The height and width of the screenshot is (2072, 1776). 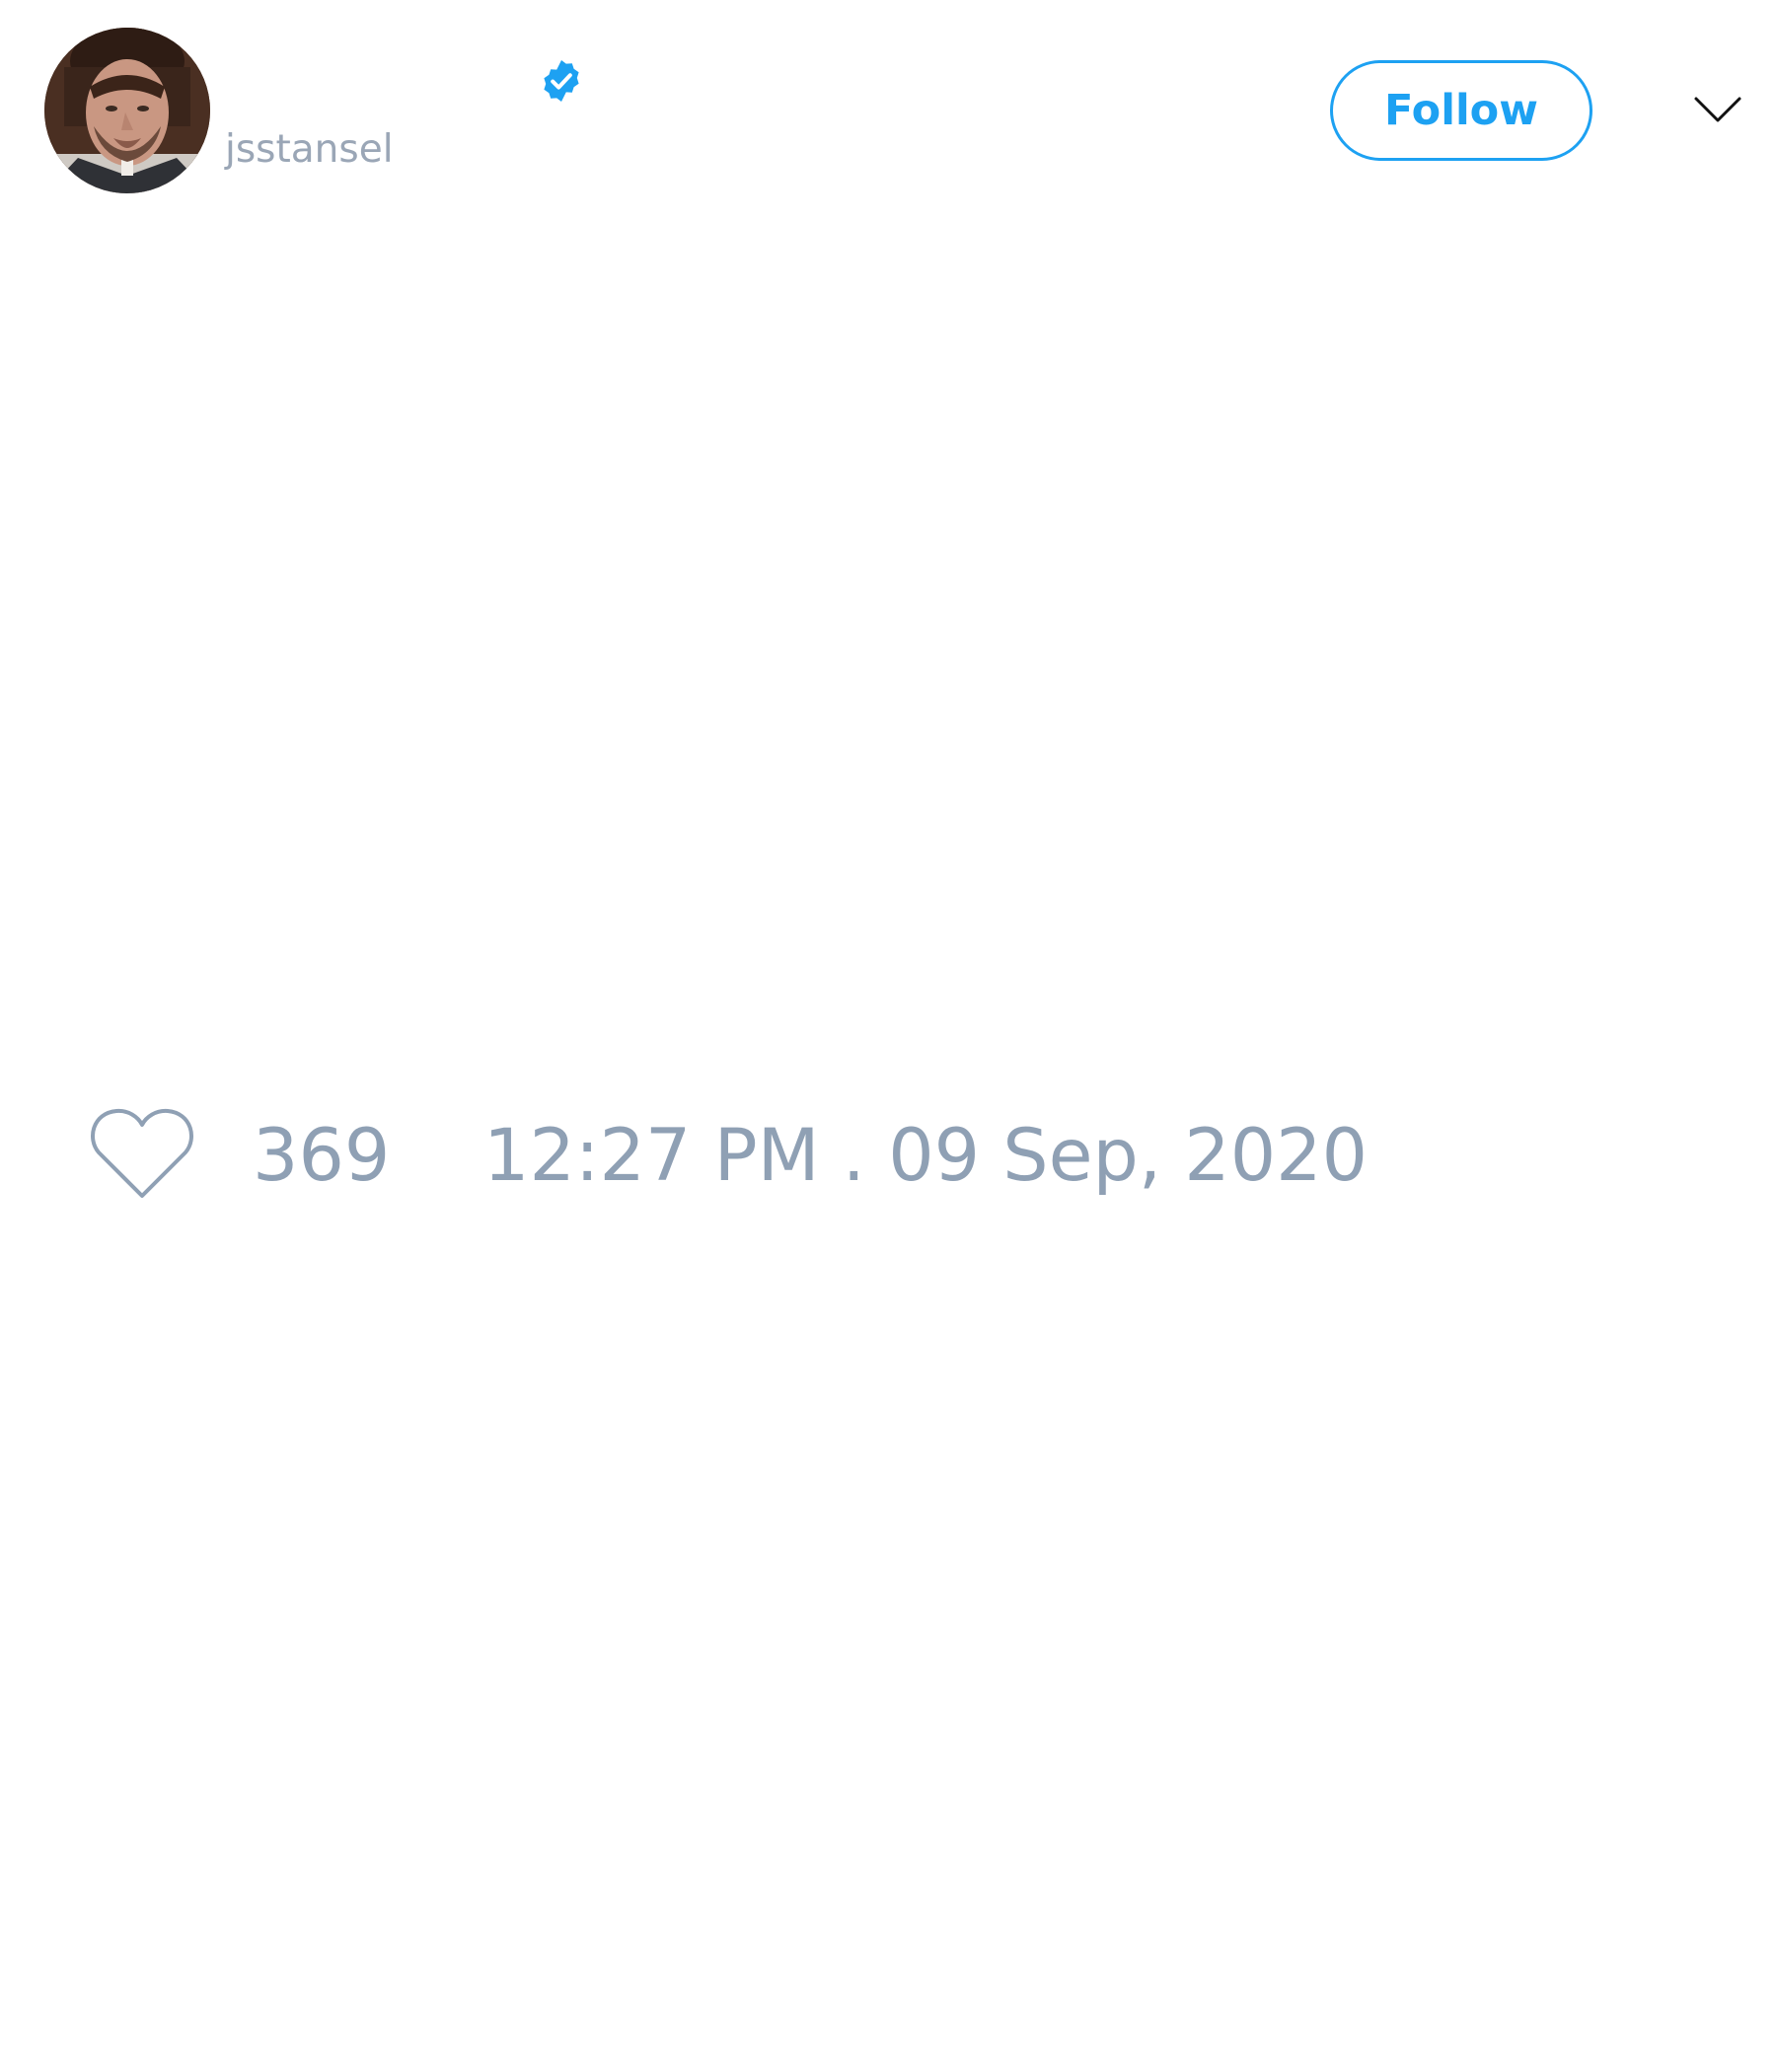 What do you see at coordinates (926, 1157) in the screenshot?
I see `tweet-timestamp: 12:27 PM . 09 Sep, 2020` at bounding box center [926, 1157].